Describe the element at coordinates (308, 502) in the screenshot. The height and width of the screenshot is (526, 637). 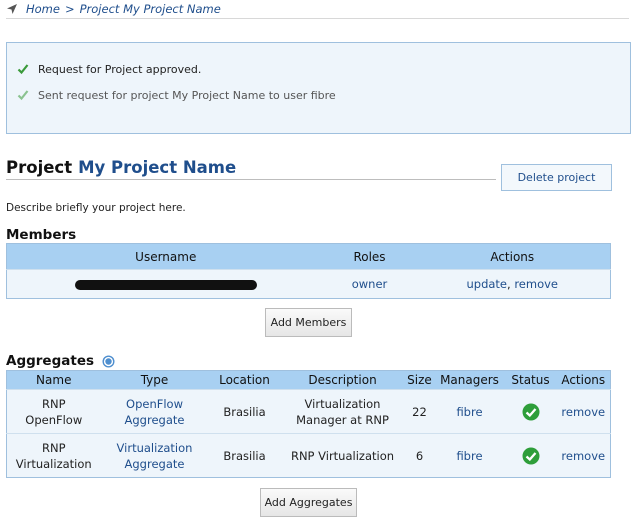
I see `add-aggregates-button: Add Aggregates` at that location.